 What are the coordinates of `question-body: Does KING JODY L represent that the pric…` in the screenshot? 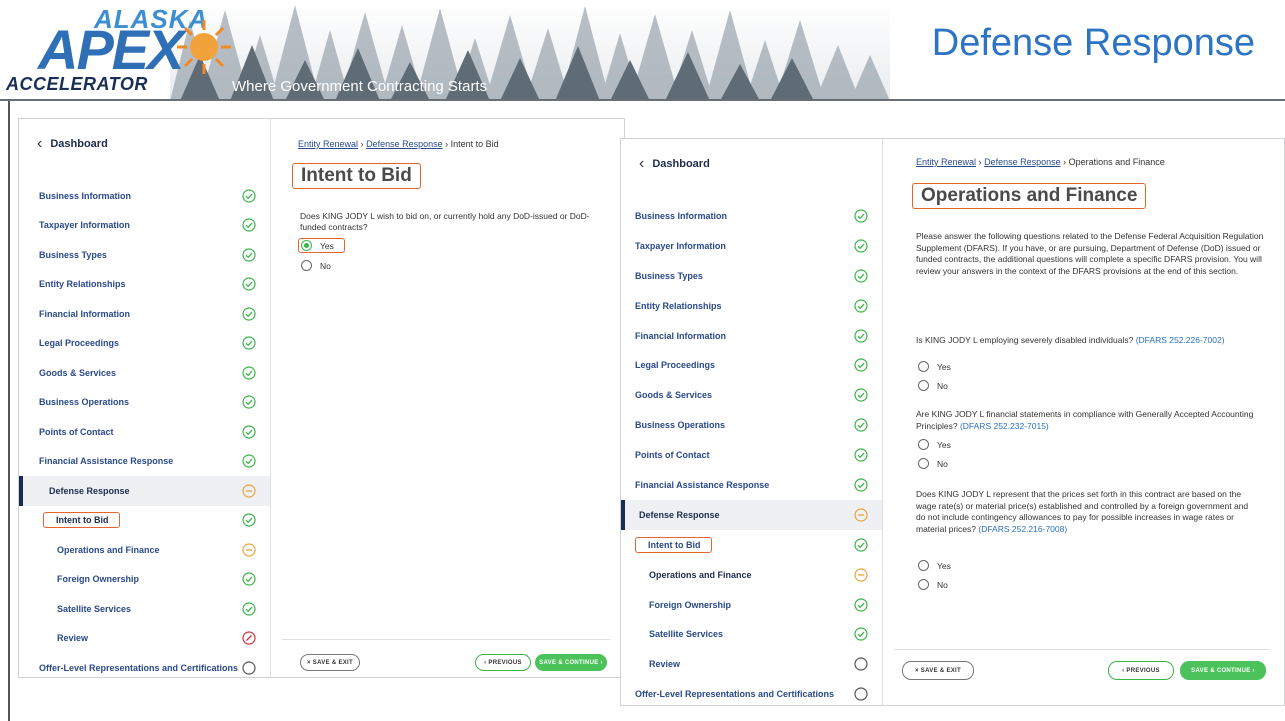 It's located at (1082, 511).